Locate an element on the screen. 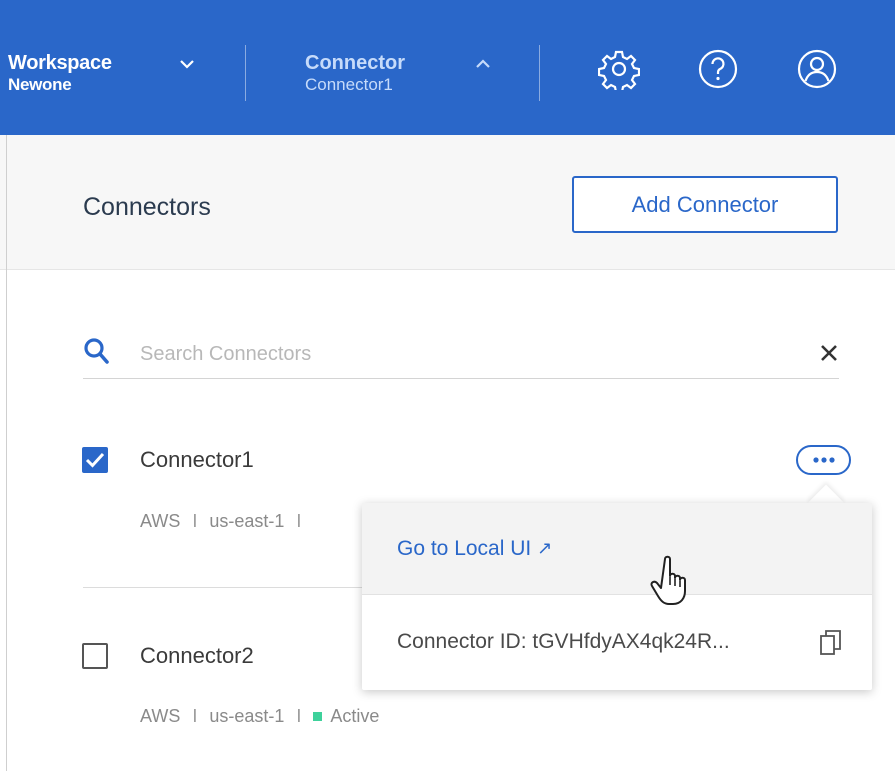 Image resolution: width=895 pixels, height=771 pixels. chevron-down-icon is located at coordinates (187, 64).